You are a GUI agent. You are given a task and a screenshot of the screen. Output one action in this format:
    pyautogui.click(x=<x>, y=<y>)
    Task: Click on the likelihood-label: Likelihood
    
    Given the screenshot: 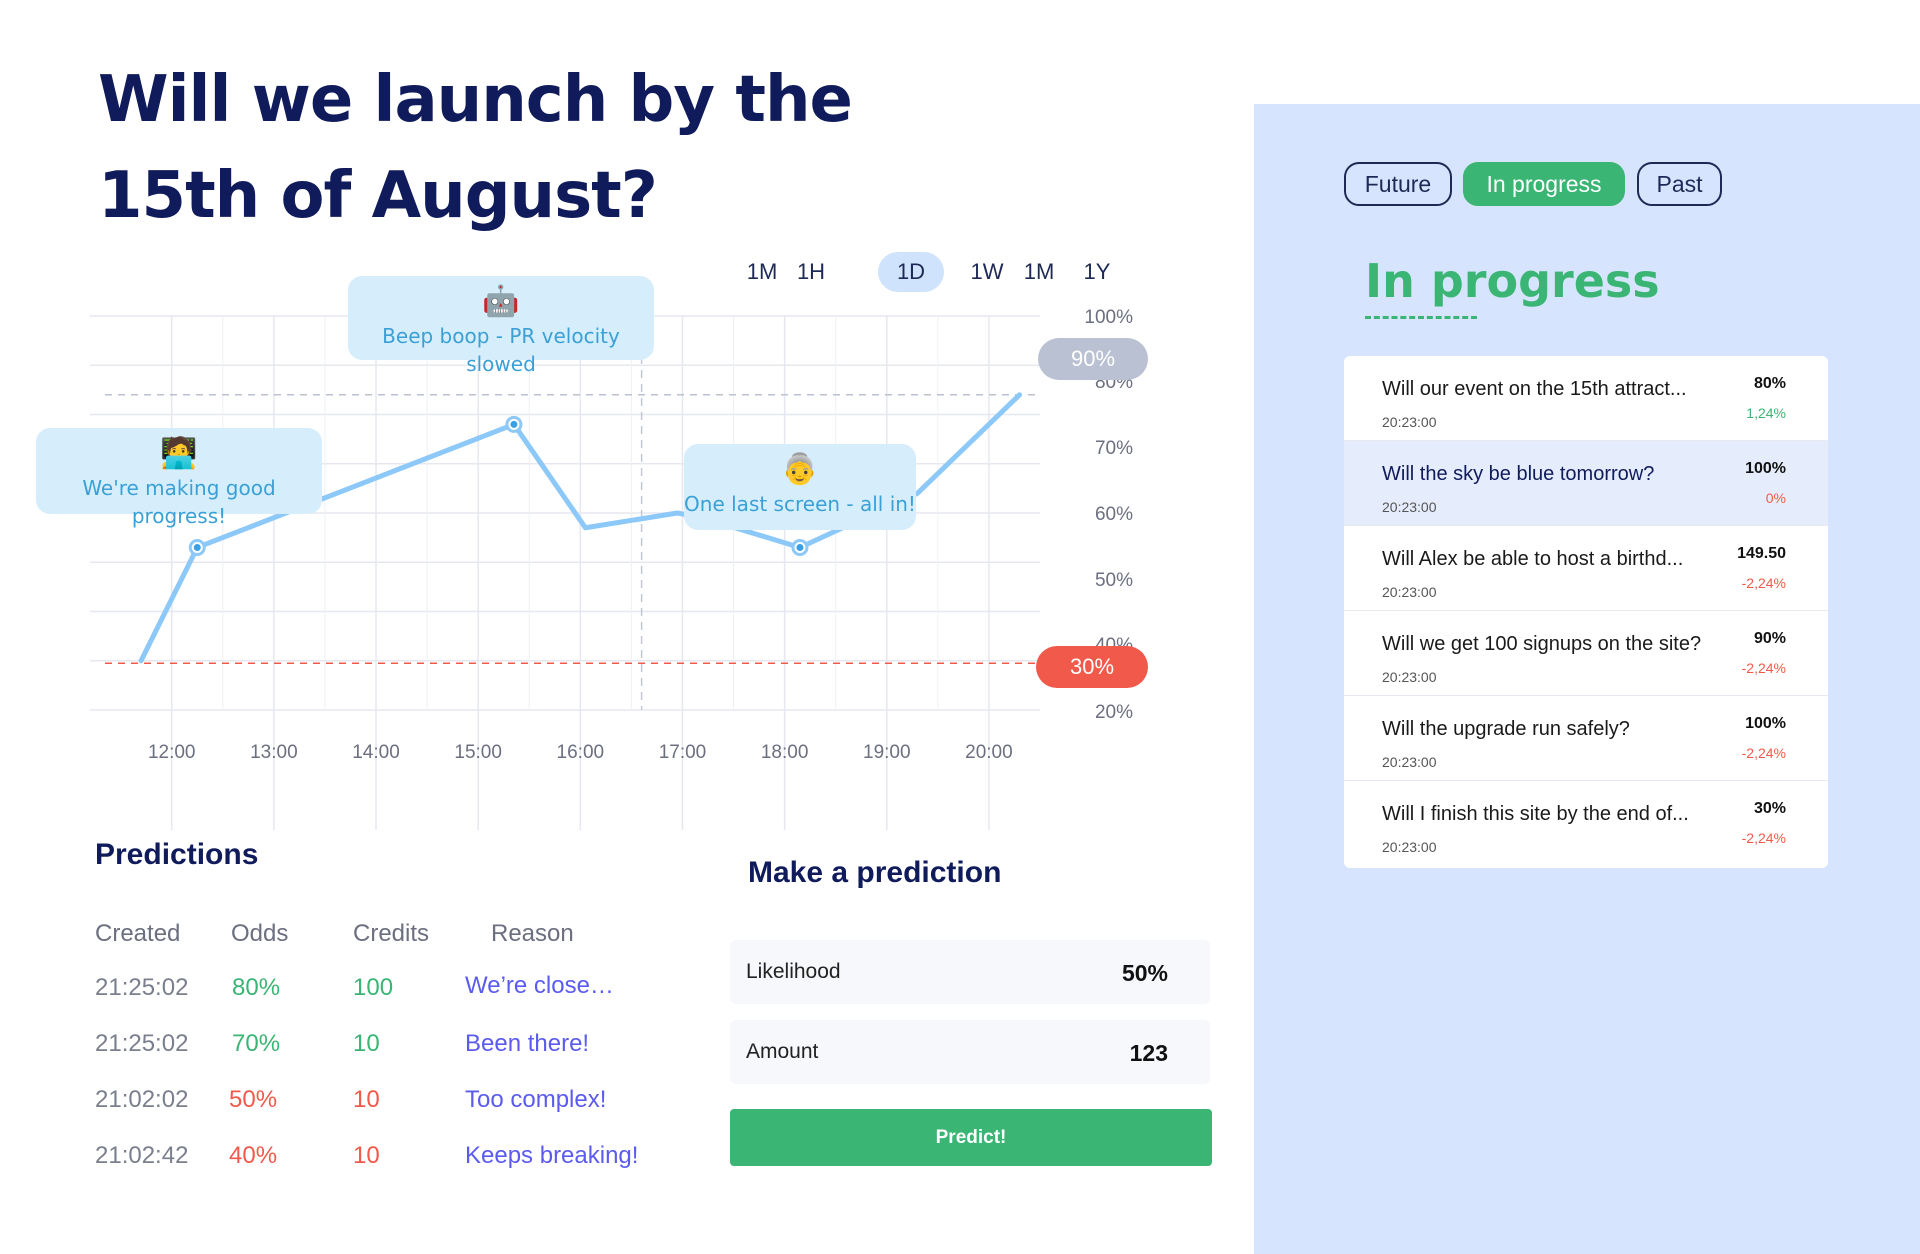 What is the action you would take?
    pyautogui.click(x=793, y=971)
    